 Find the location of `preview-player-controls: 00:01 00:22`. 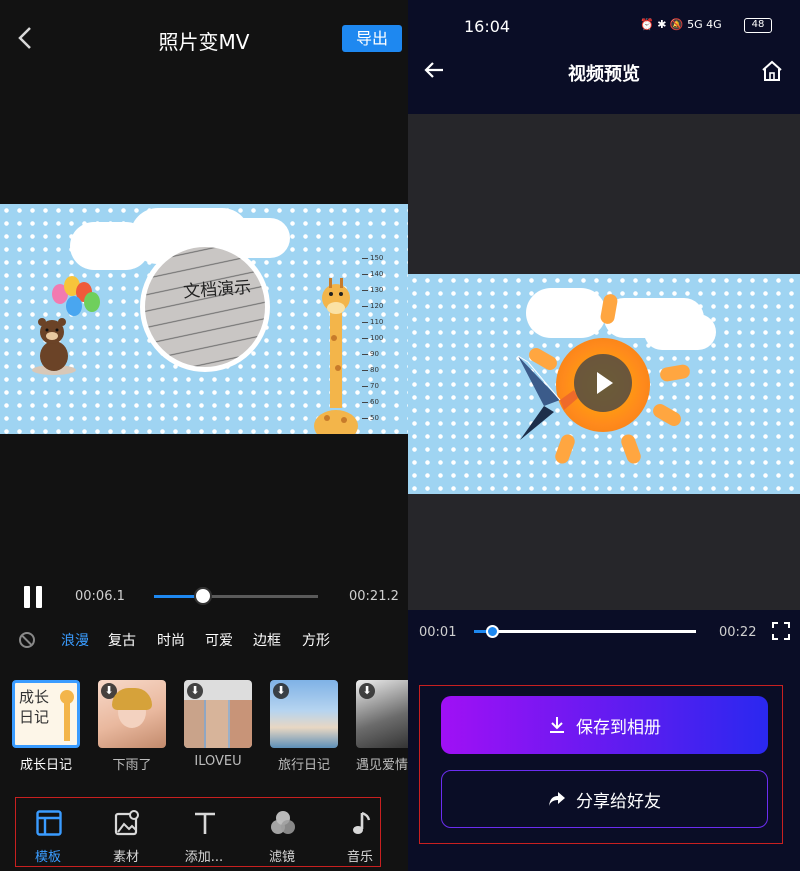

preview-player-controls: 00:01 00:22 is located at coordinates (604, 632).